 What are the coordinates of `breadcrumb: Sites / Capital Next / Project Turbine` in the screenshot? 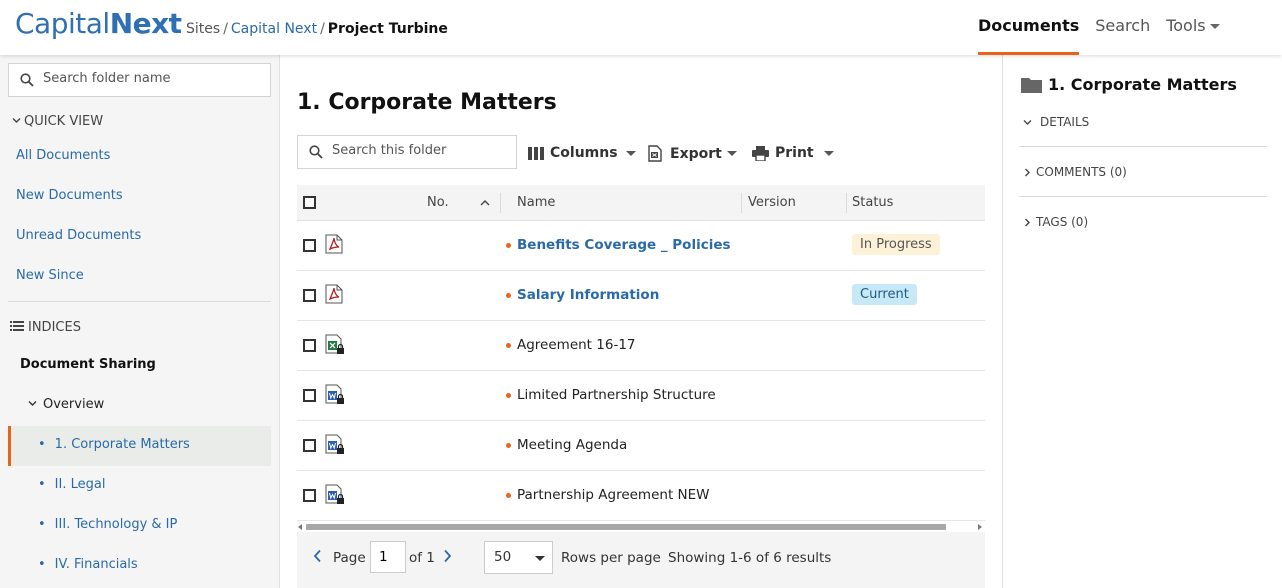 It's located at (317, 29).